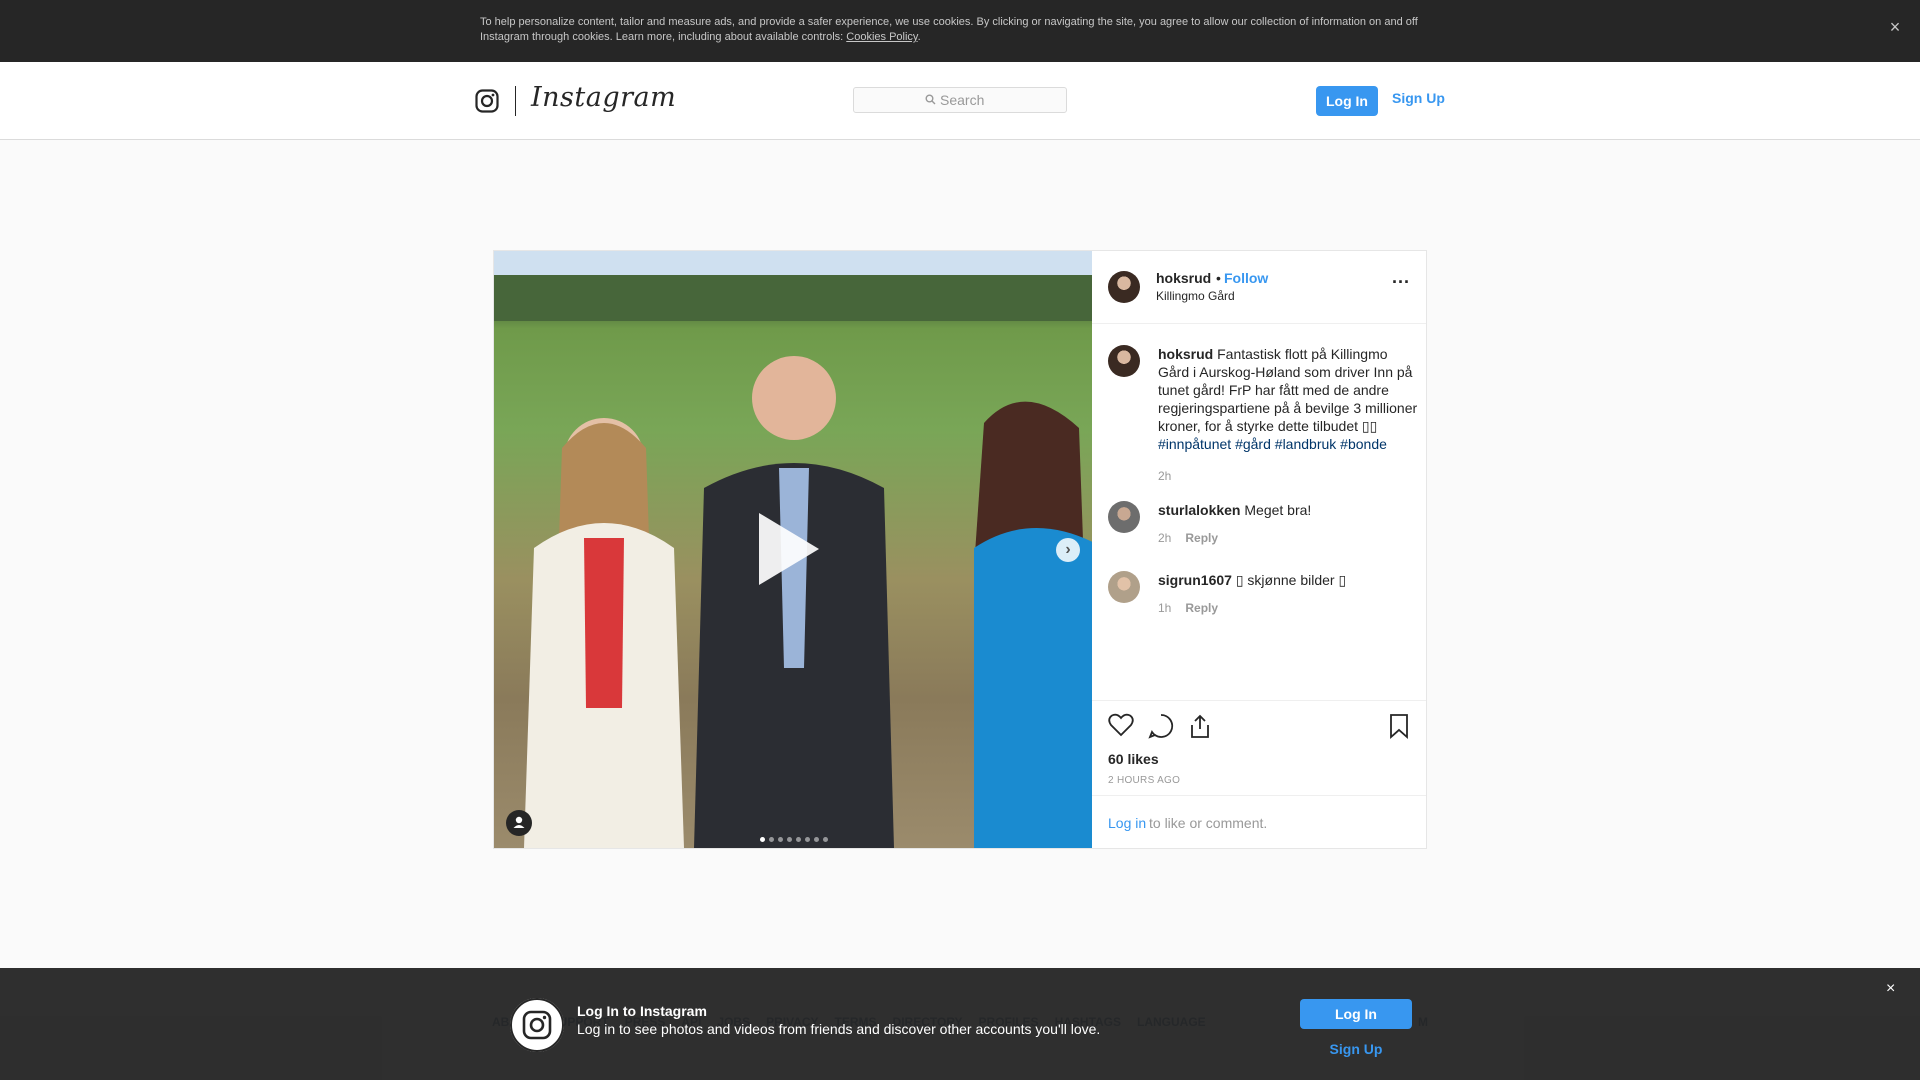 Image resolution: width=1920 pixels, height=1080 pixels. What do you see at coordinates (1121, 725) in the screenshot?
I see `heart-icon` at bounding box center [1121, 725].